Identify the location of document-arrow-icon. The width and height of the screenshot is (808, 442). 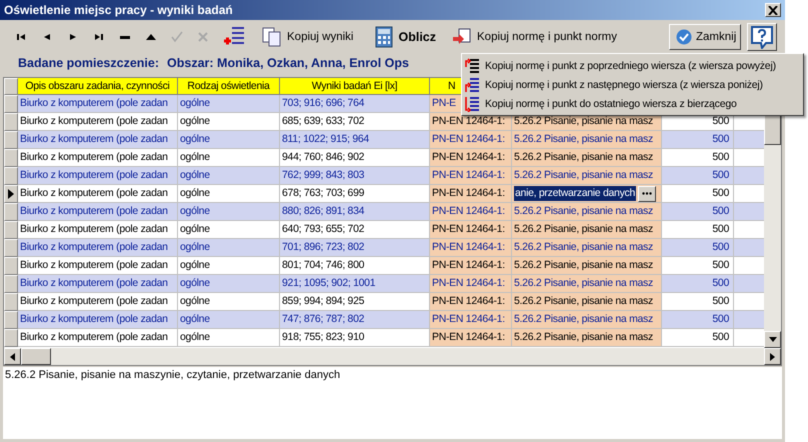
(462, 37).